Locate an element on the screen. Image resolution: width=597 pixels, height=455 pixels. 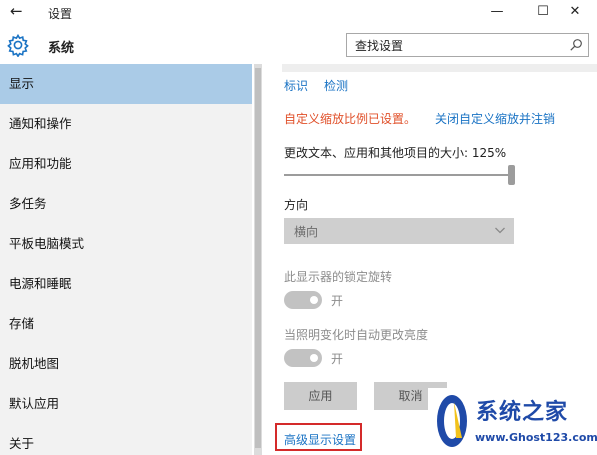
window-title: 设置 is located at coordinates (60, 14).